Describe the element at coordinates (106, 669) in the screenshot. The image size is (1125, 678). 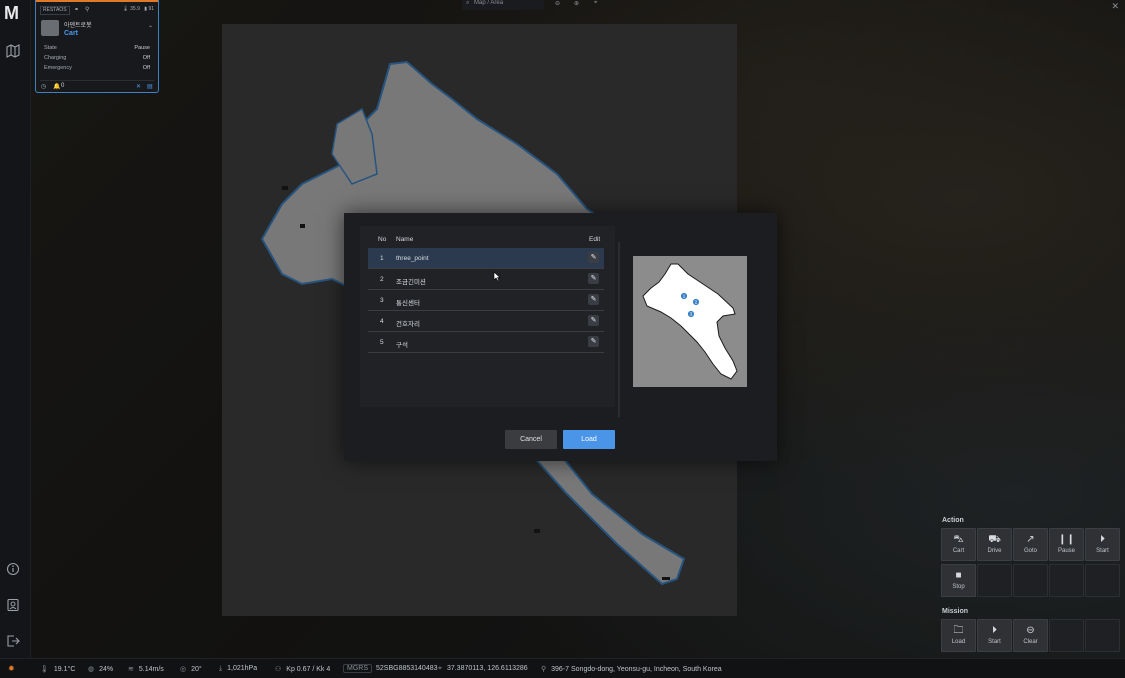
I see `humidity-value: 24%` at that location.